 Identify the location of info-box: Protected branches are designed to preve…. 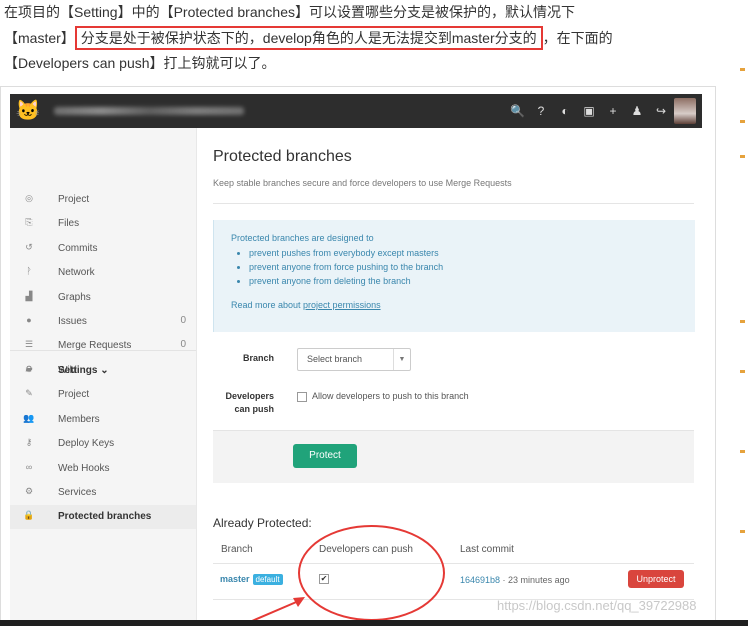
(454, 276).